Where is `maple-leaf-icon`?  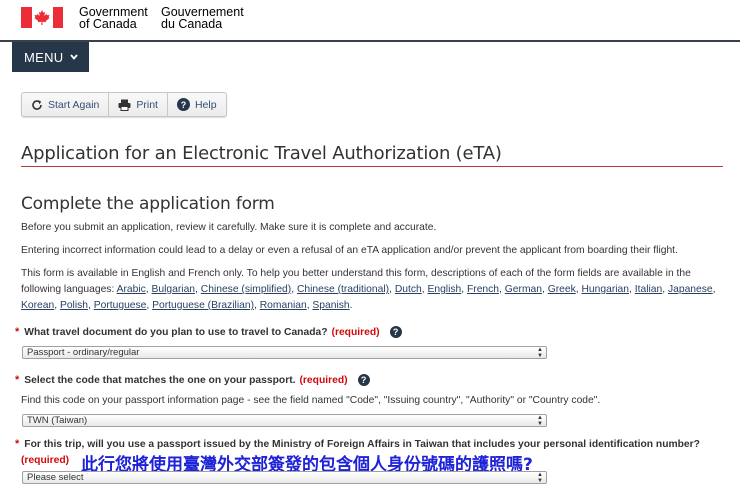
maple-leaf-icon is located at coordinates (42, 17).